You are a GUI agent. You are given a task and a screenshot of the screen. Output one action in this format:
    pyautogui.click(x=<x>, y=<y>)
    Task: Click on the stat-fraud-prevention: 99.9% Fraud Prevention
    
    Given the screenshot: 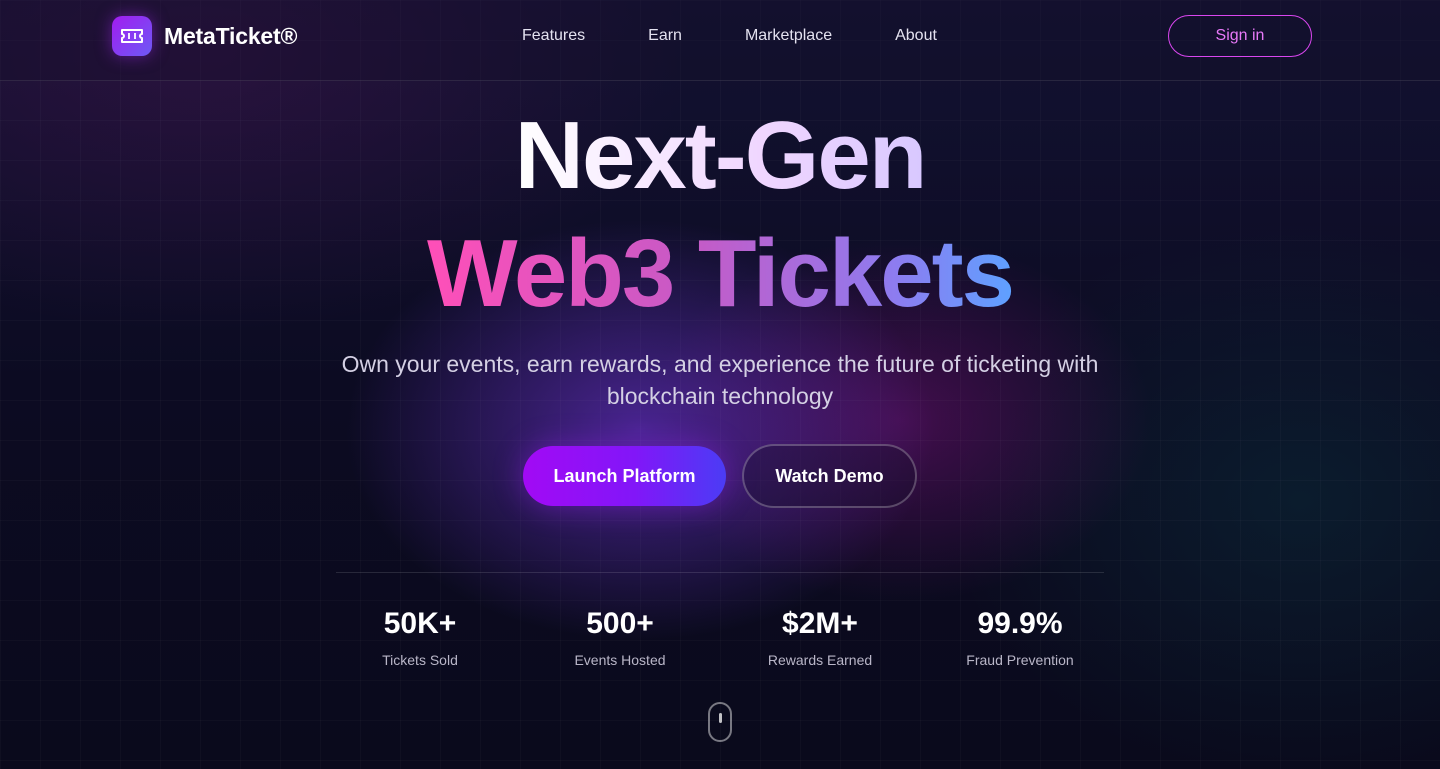 What is the action you would take?
    pyautogui.click(x=1020, y=636)
    